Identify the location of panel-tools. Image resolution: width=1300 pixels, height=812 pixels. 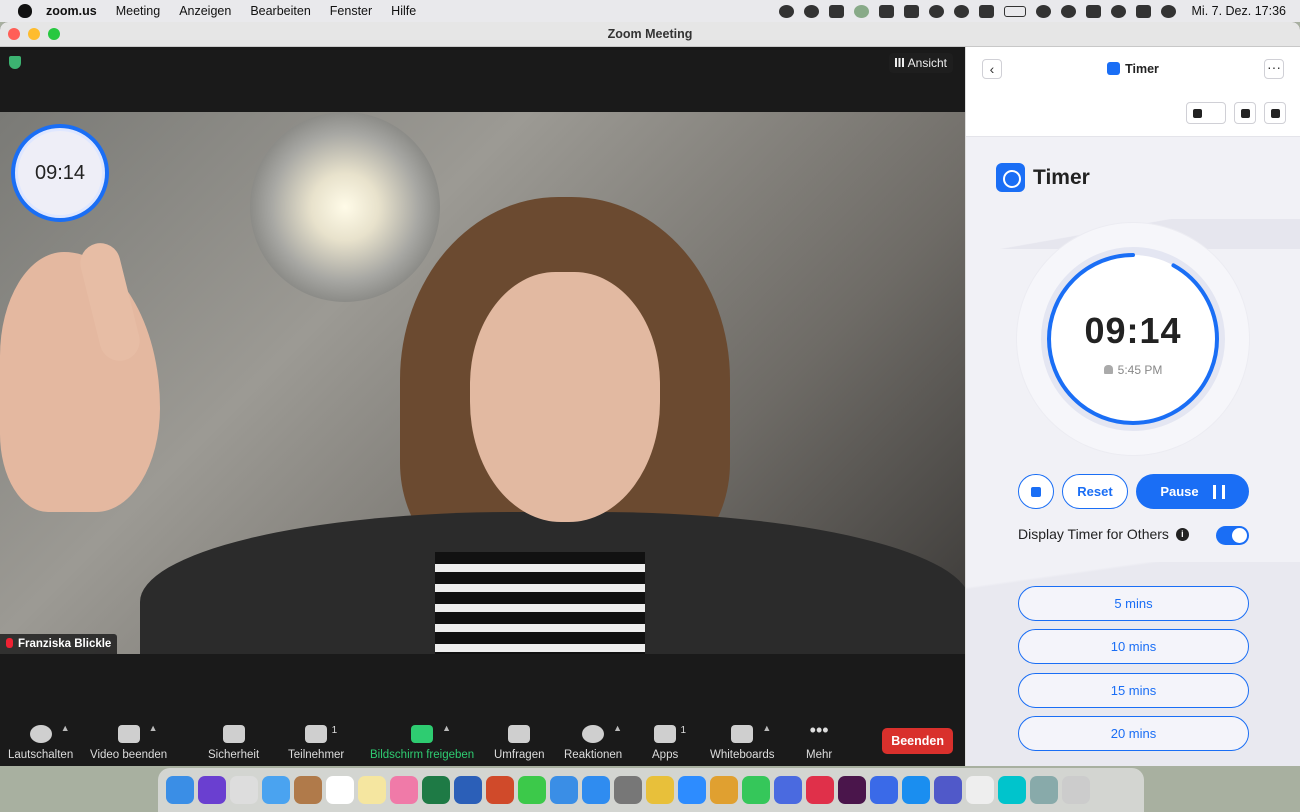
(1236, 113).